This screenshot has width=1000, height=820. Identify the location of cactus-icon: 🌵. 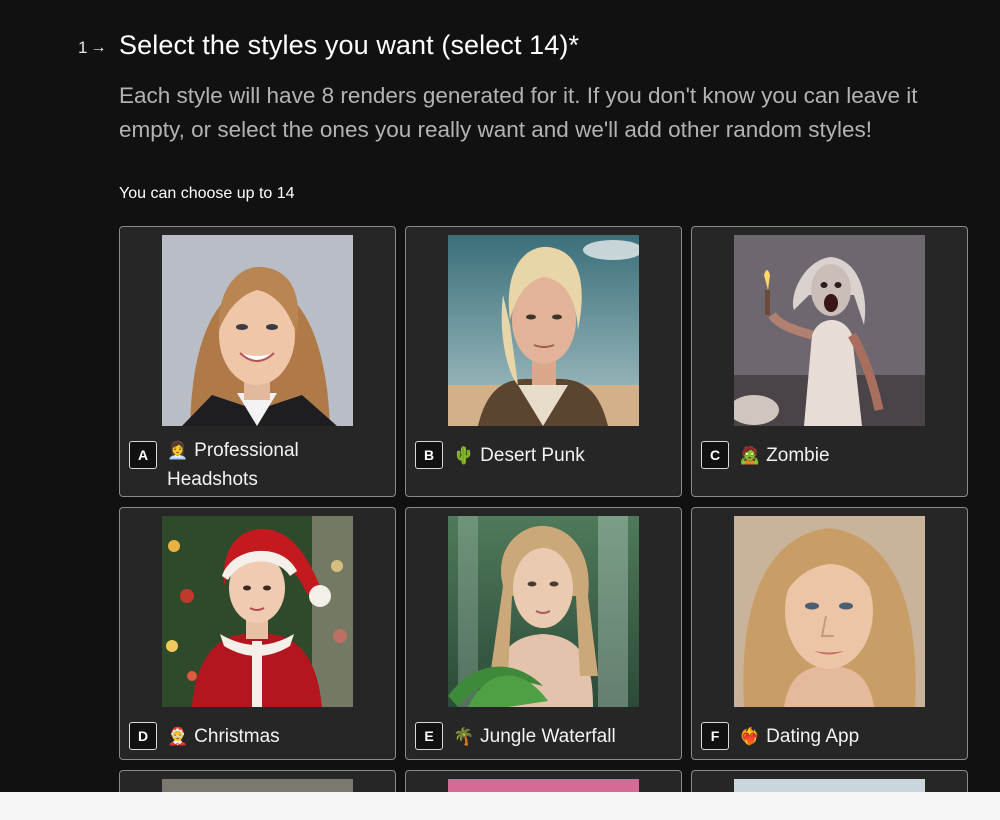
(464, 455).